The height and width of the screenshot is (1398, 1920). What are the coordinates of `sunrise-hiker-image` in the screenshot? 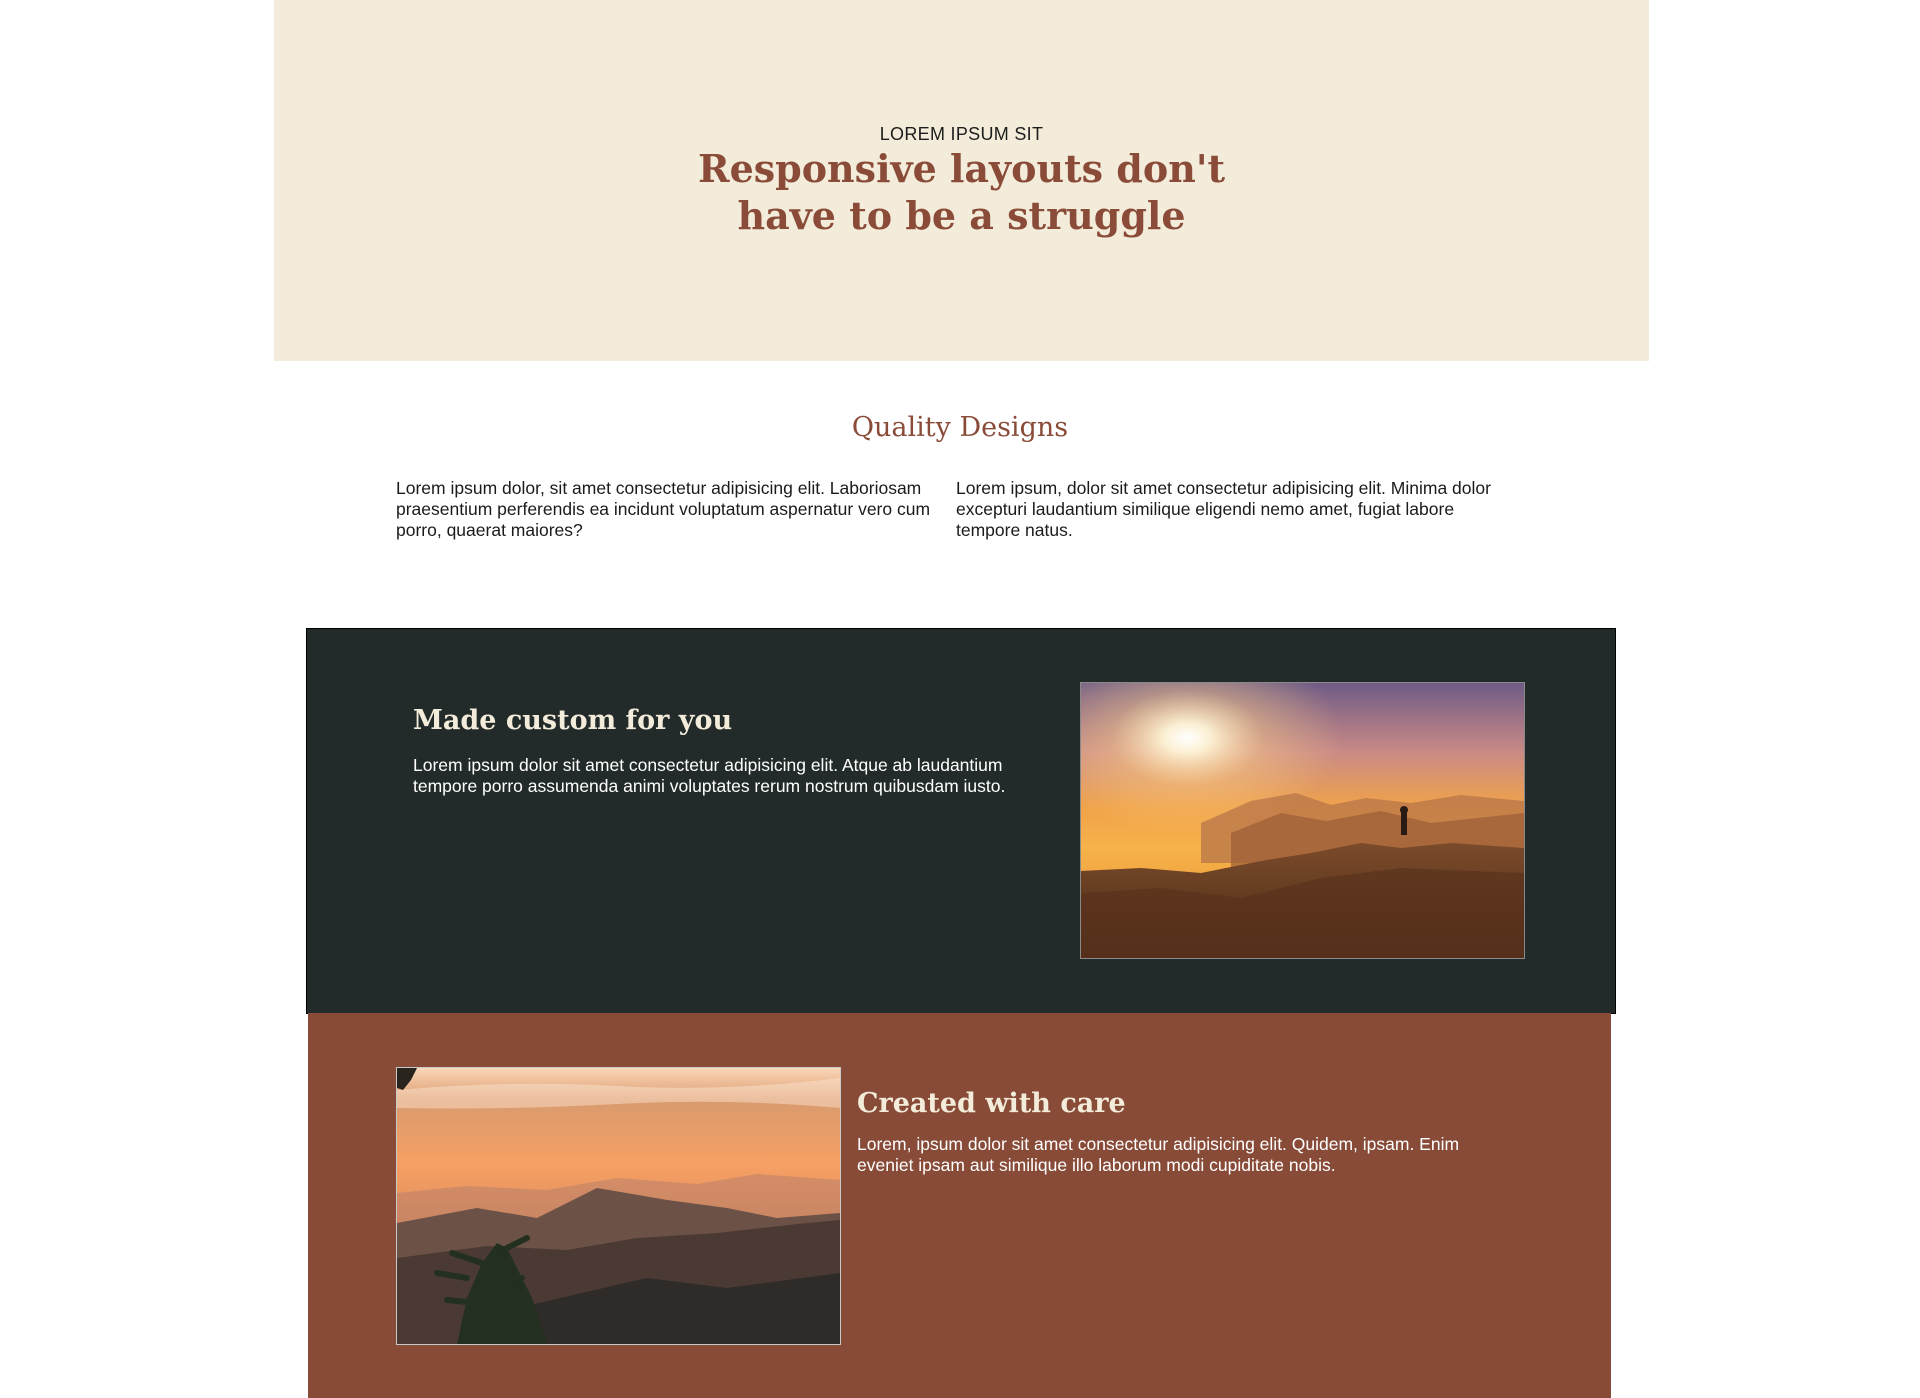 It's located at (1302, 820).